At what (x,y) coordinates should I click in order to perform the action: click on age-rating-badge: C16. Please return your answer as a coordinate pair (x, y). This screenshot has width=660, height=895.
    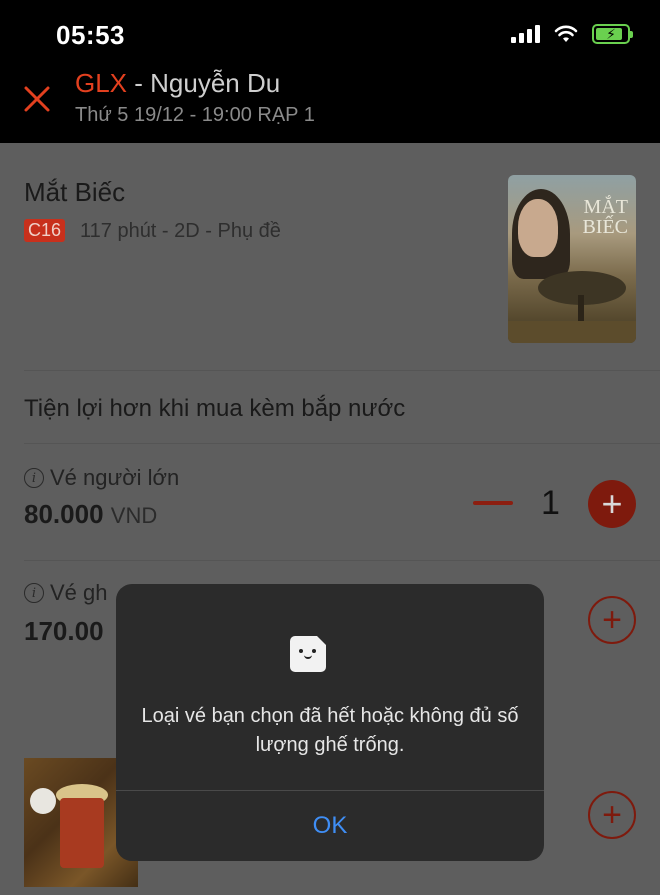
    Looking at the image, I should click on (45, 230).